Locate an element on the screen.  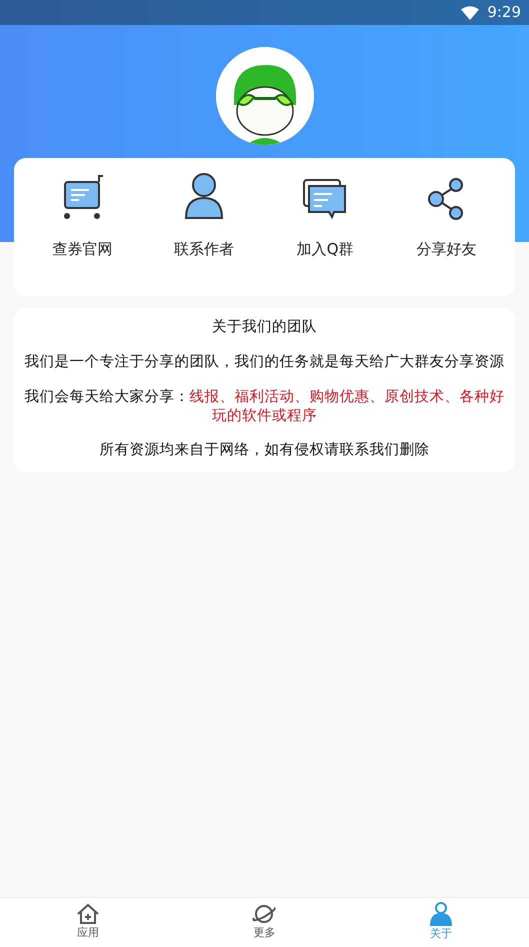
action-label: 加入Q群 is located at coordinates (325, 249).